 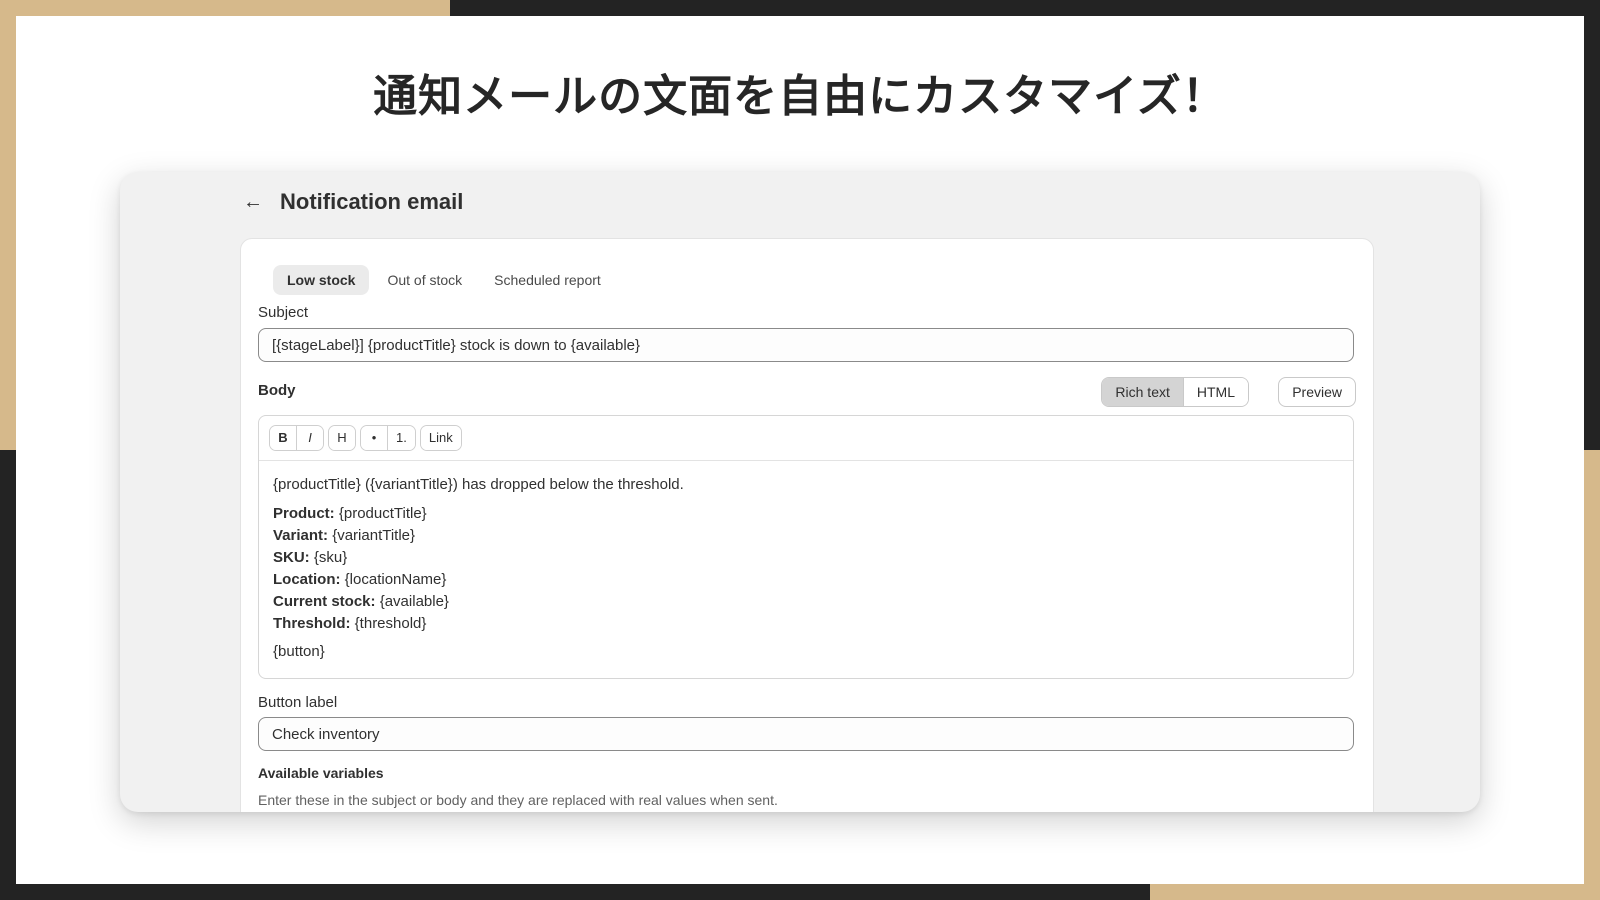 I want to click on back-button: ←, so click(x=253, y=202).